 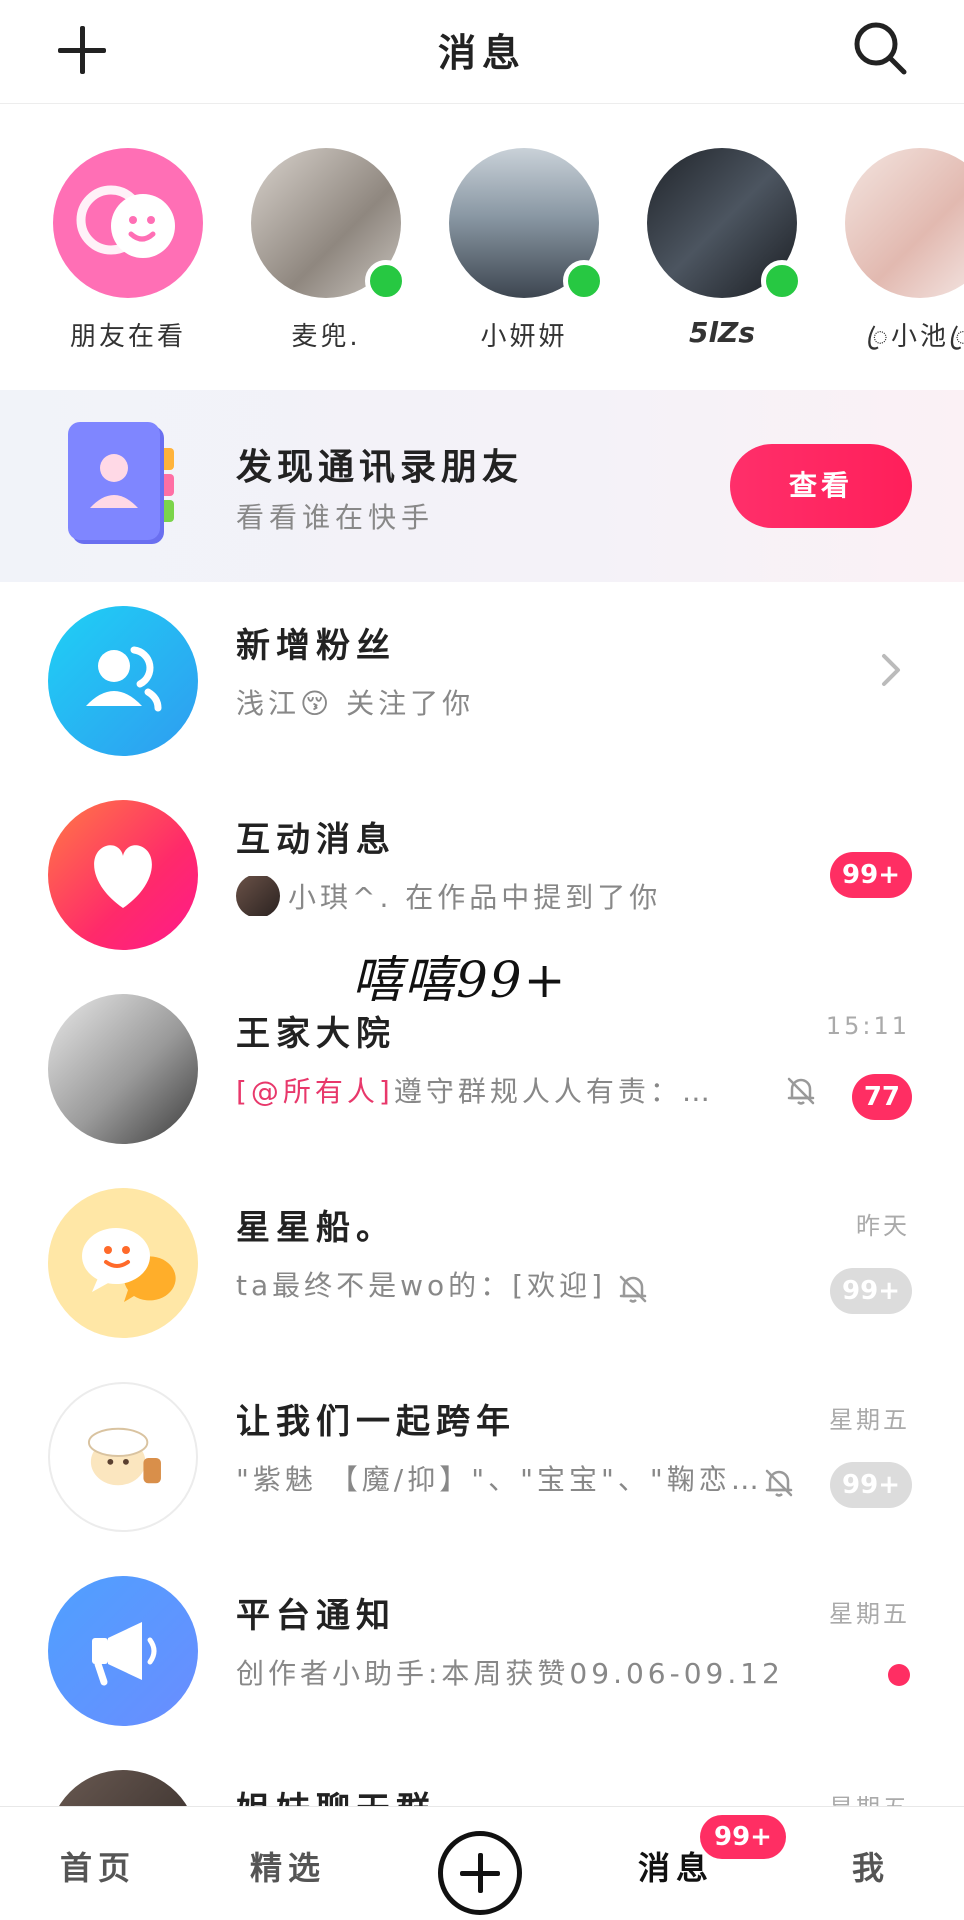 I want to click on unread-badge: 77, so click(x=881, y=1097).